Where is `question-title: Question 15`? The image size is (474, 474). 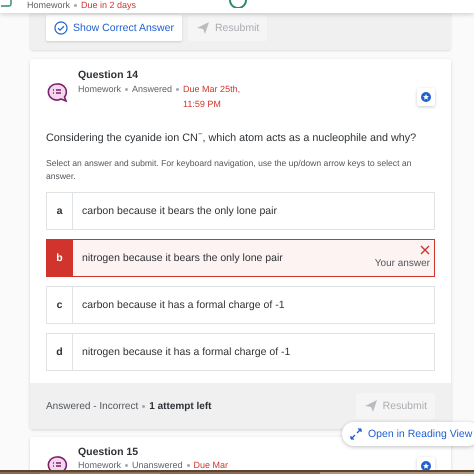
question-title: Question 15 is located at coordinates (109, 452).